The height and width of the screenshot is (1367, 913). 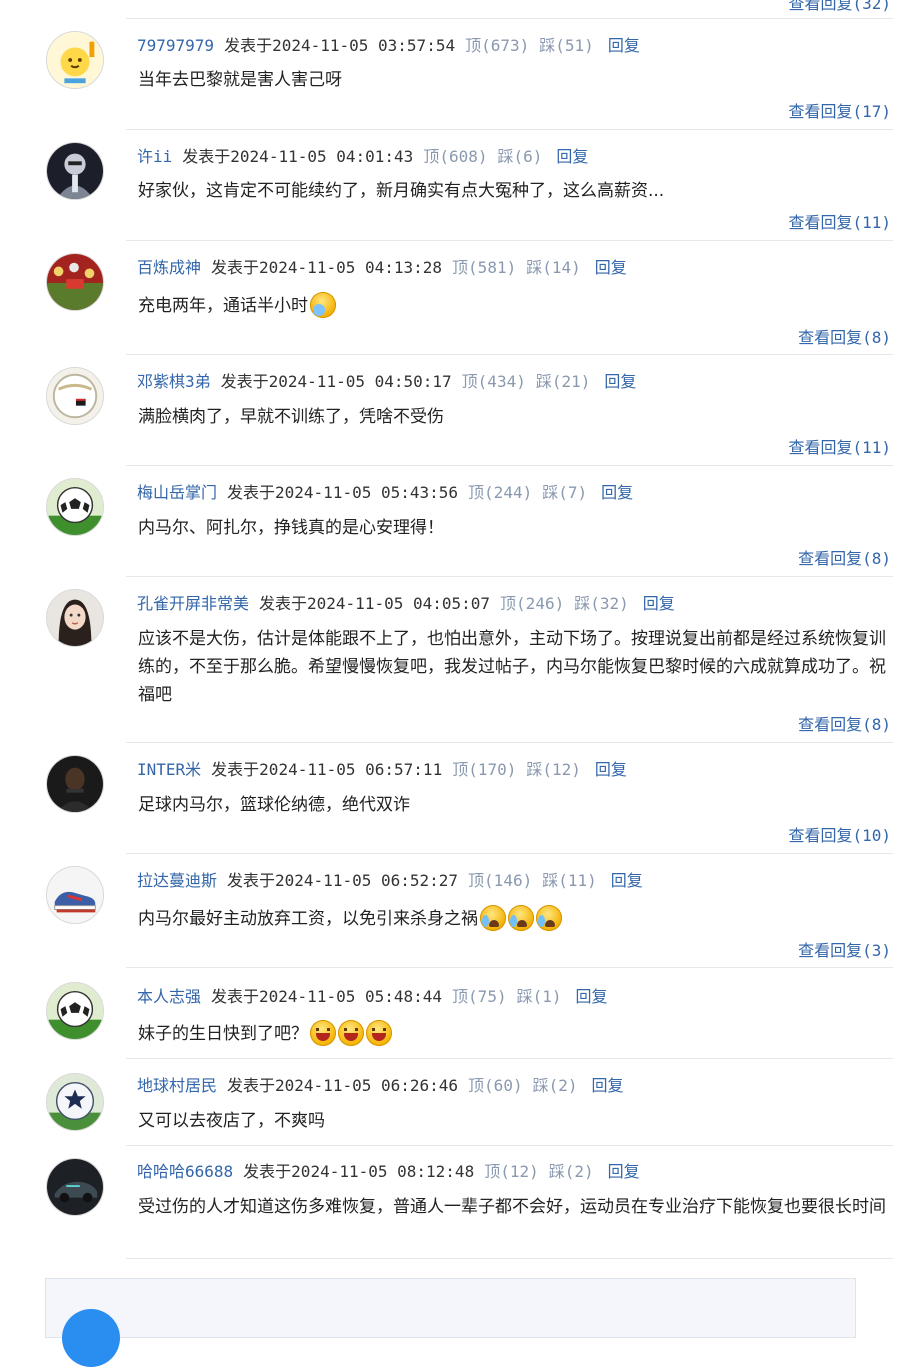 What do you see at coordinates (511, 1171) in the screenshot?
I see `upvote-button: 顶(12)` at bounding box center [511, 1171].